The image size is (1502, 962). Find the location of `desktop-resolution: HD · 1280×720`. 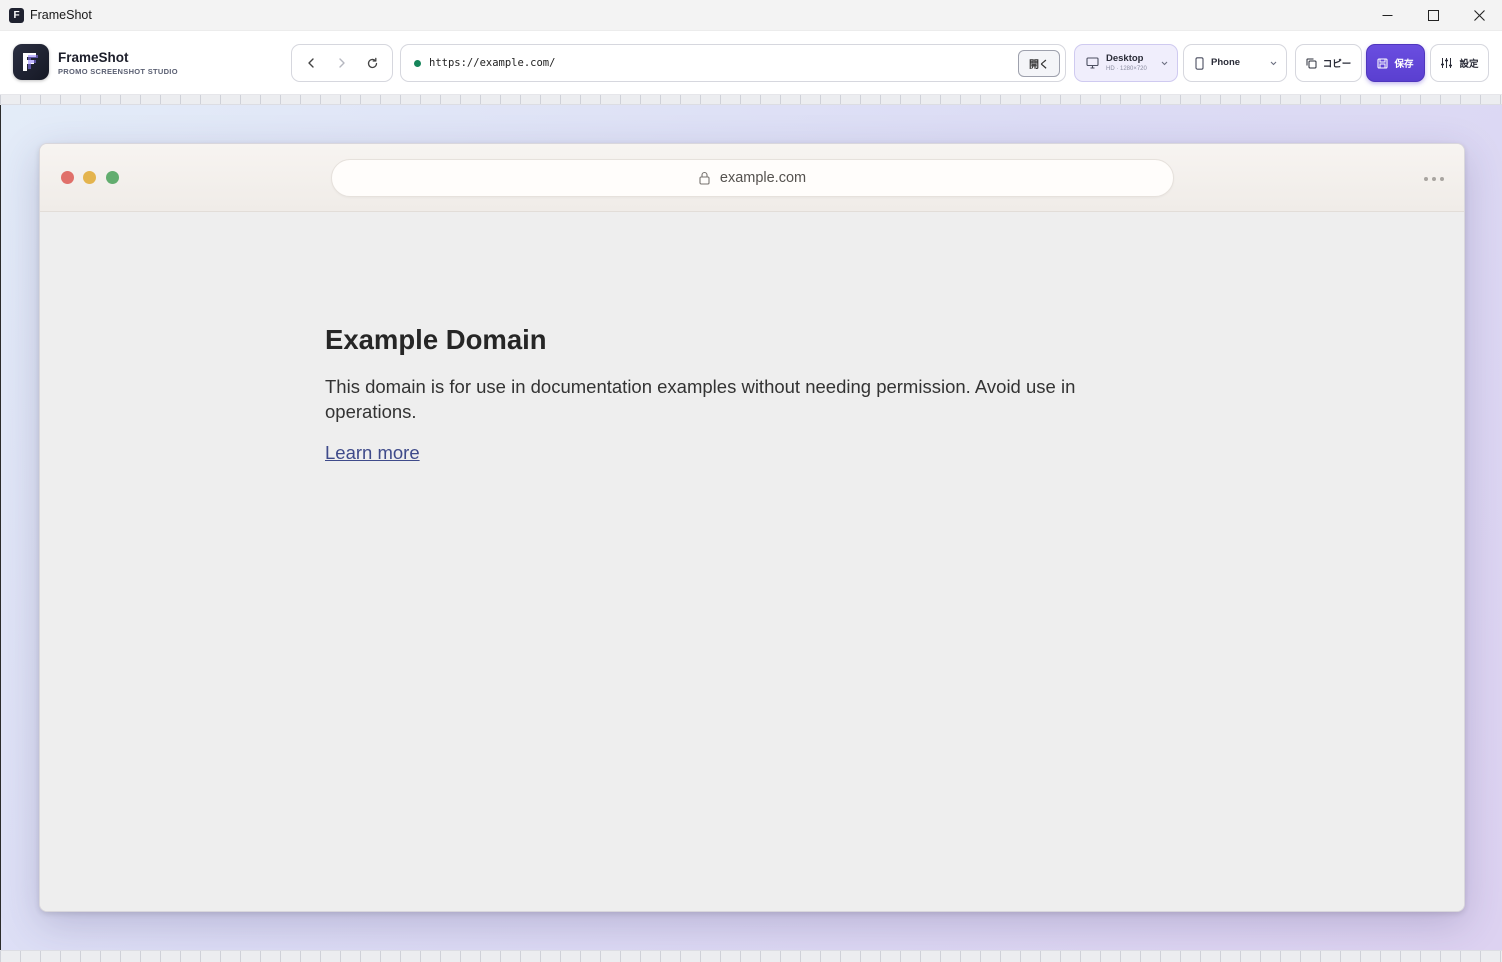

desktop-resolution: HD · 1280×720 is located at coordinates (1126, 68).